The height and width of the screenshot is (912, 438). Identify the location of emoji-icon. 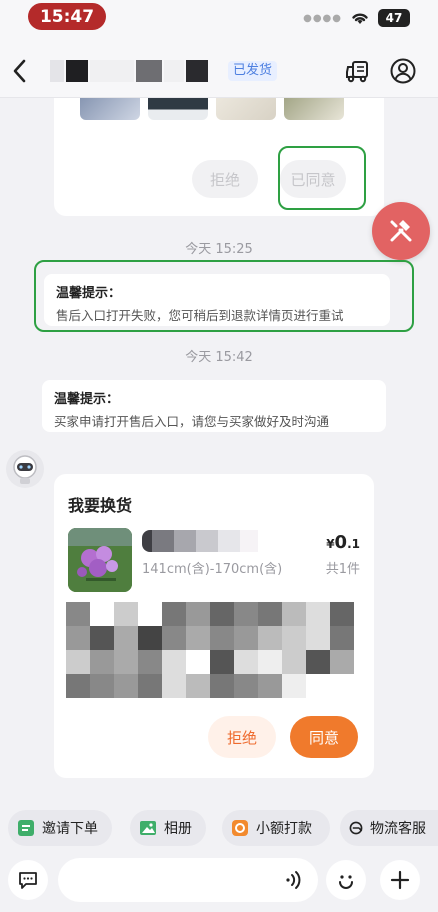
(346, 882).